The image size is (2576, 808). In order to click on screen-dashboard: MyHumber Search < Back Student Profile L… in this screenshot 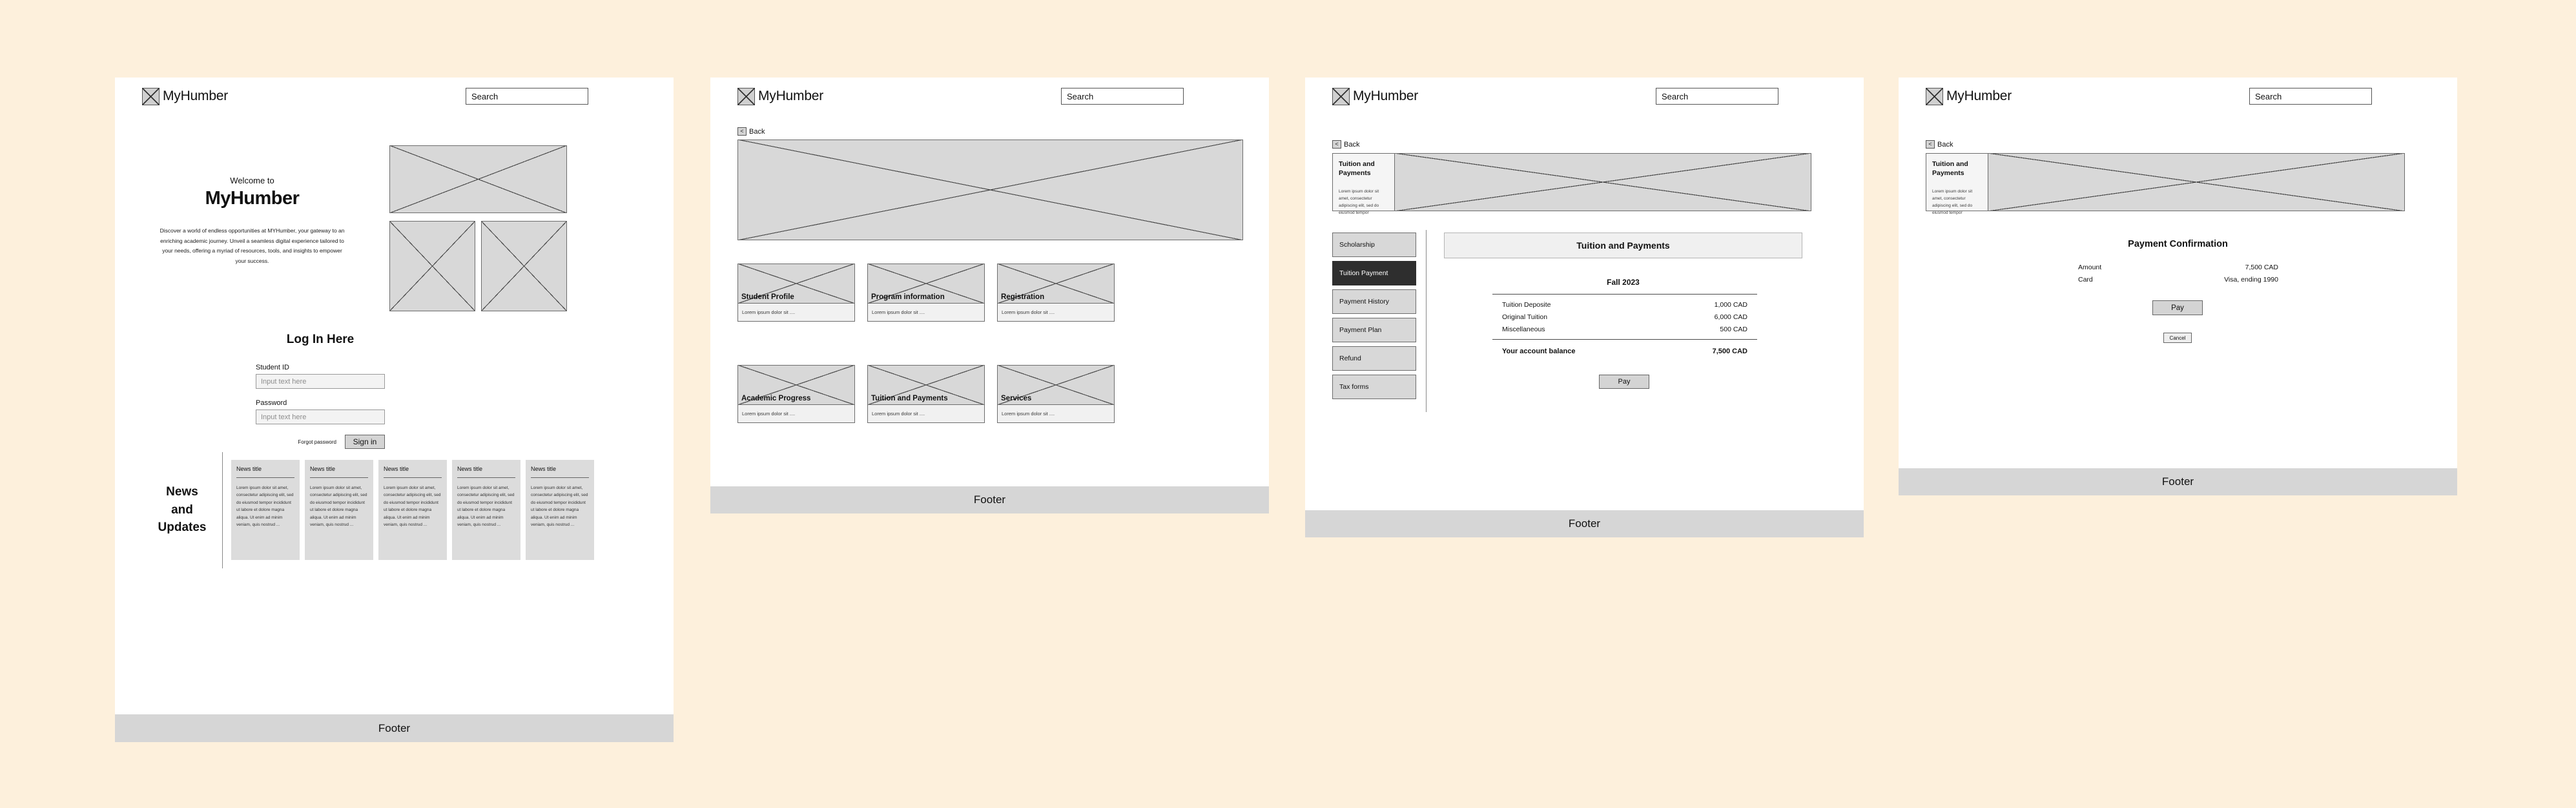, I will do `click(989, 295)`.